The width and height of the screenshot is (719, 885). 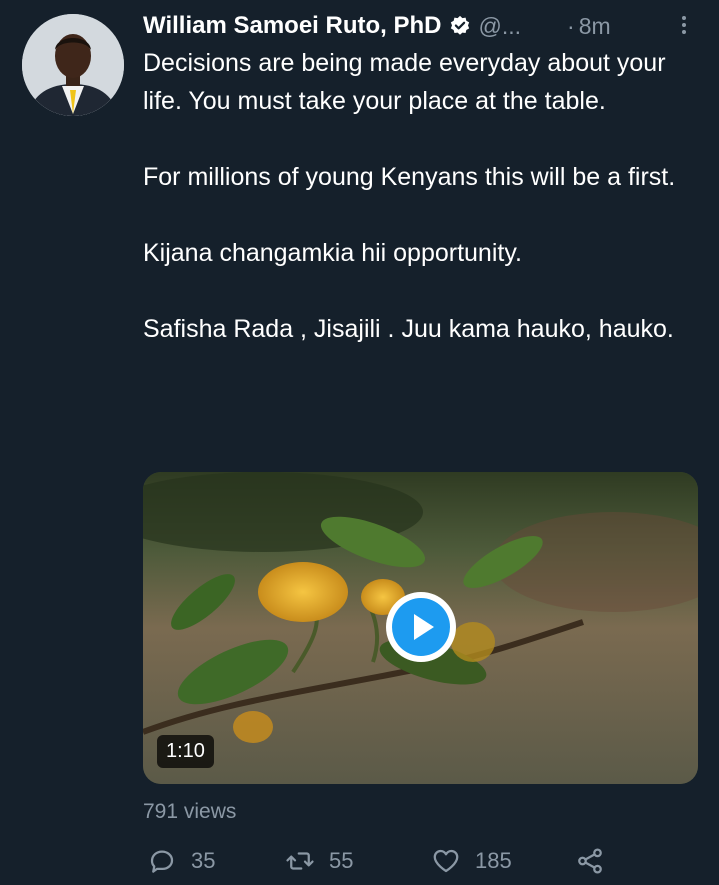 I want to click on play-button, so click(x=421, y=627).